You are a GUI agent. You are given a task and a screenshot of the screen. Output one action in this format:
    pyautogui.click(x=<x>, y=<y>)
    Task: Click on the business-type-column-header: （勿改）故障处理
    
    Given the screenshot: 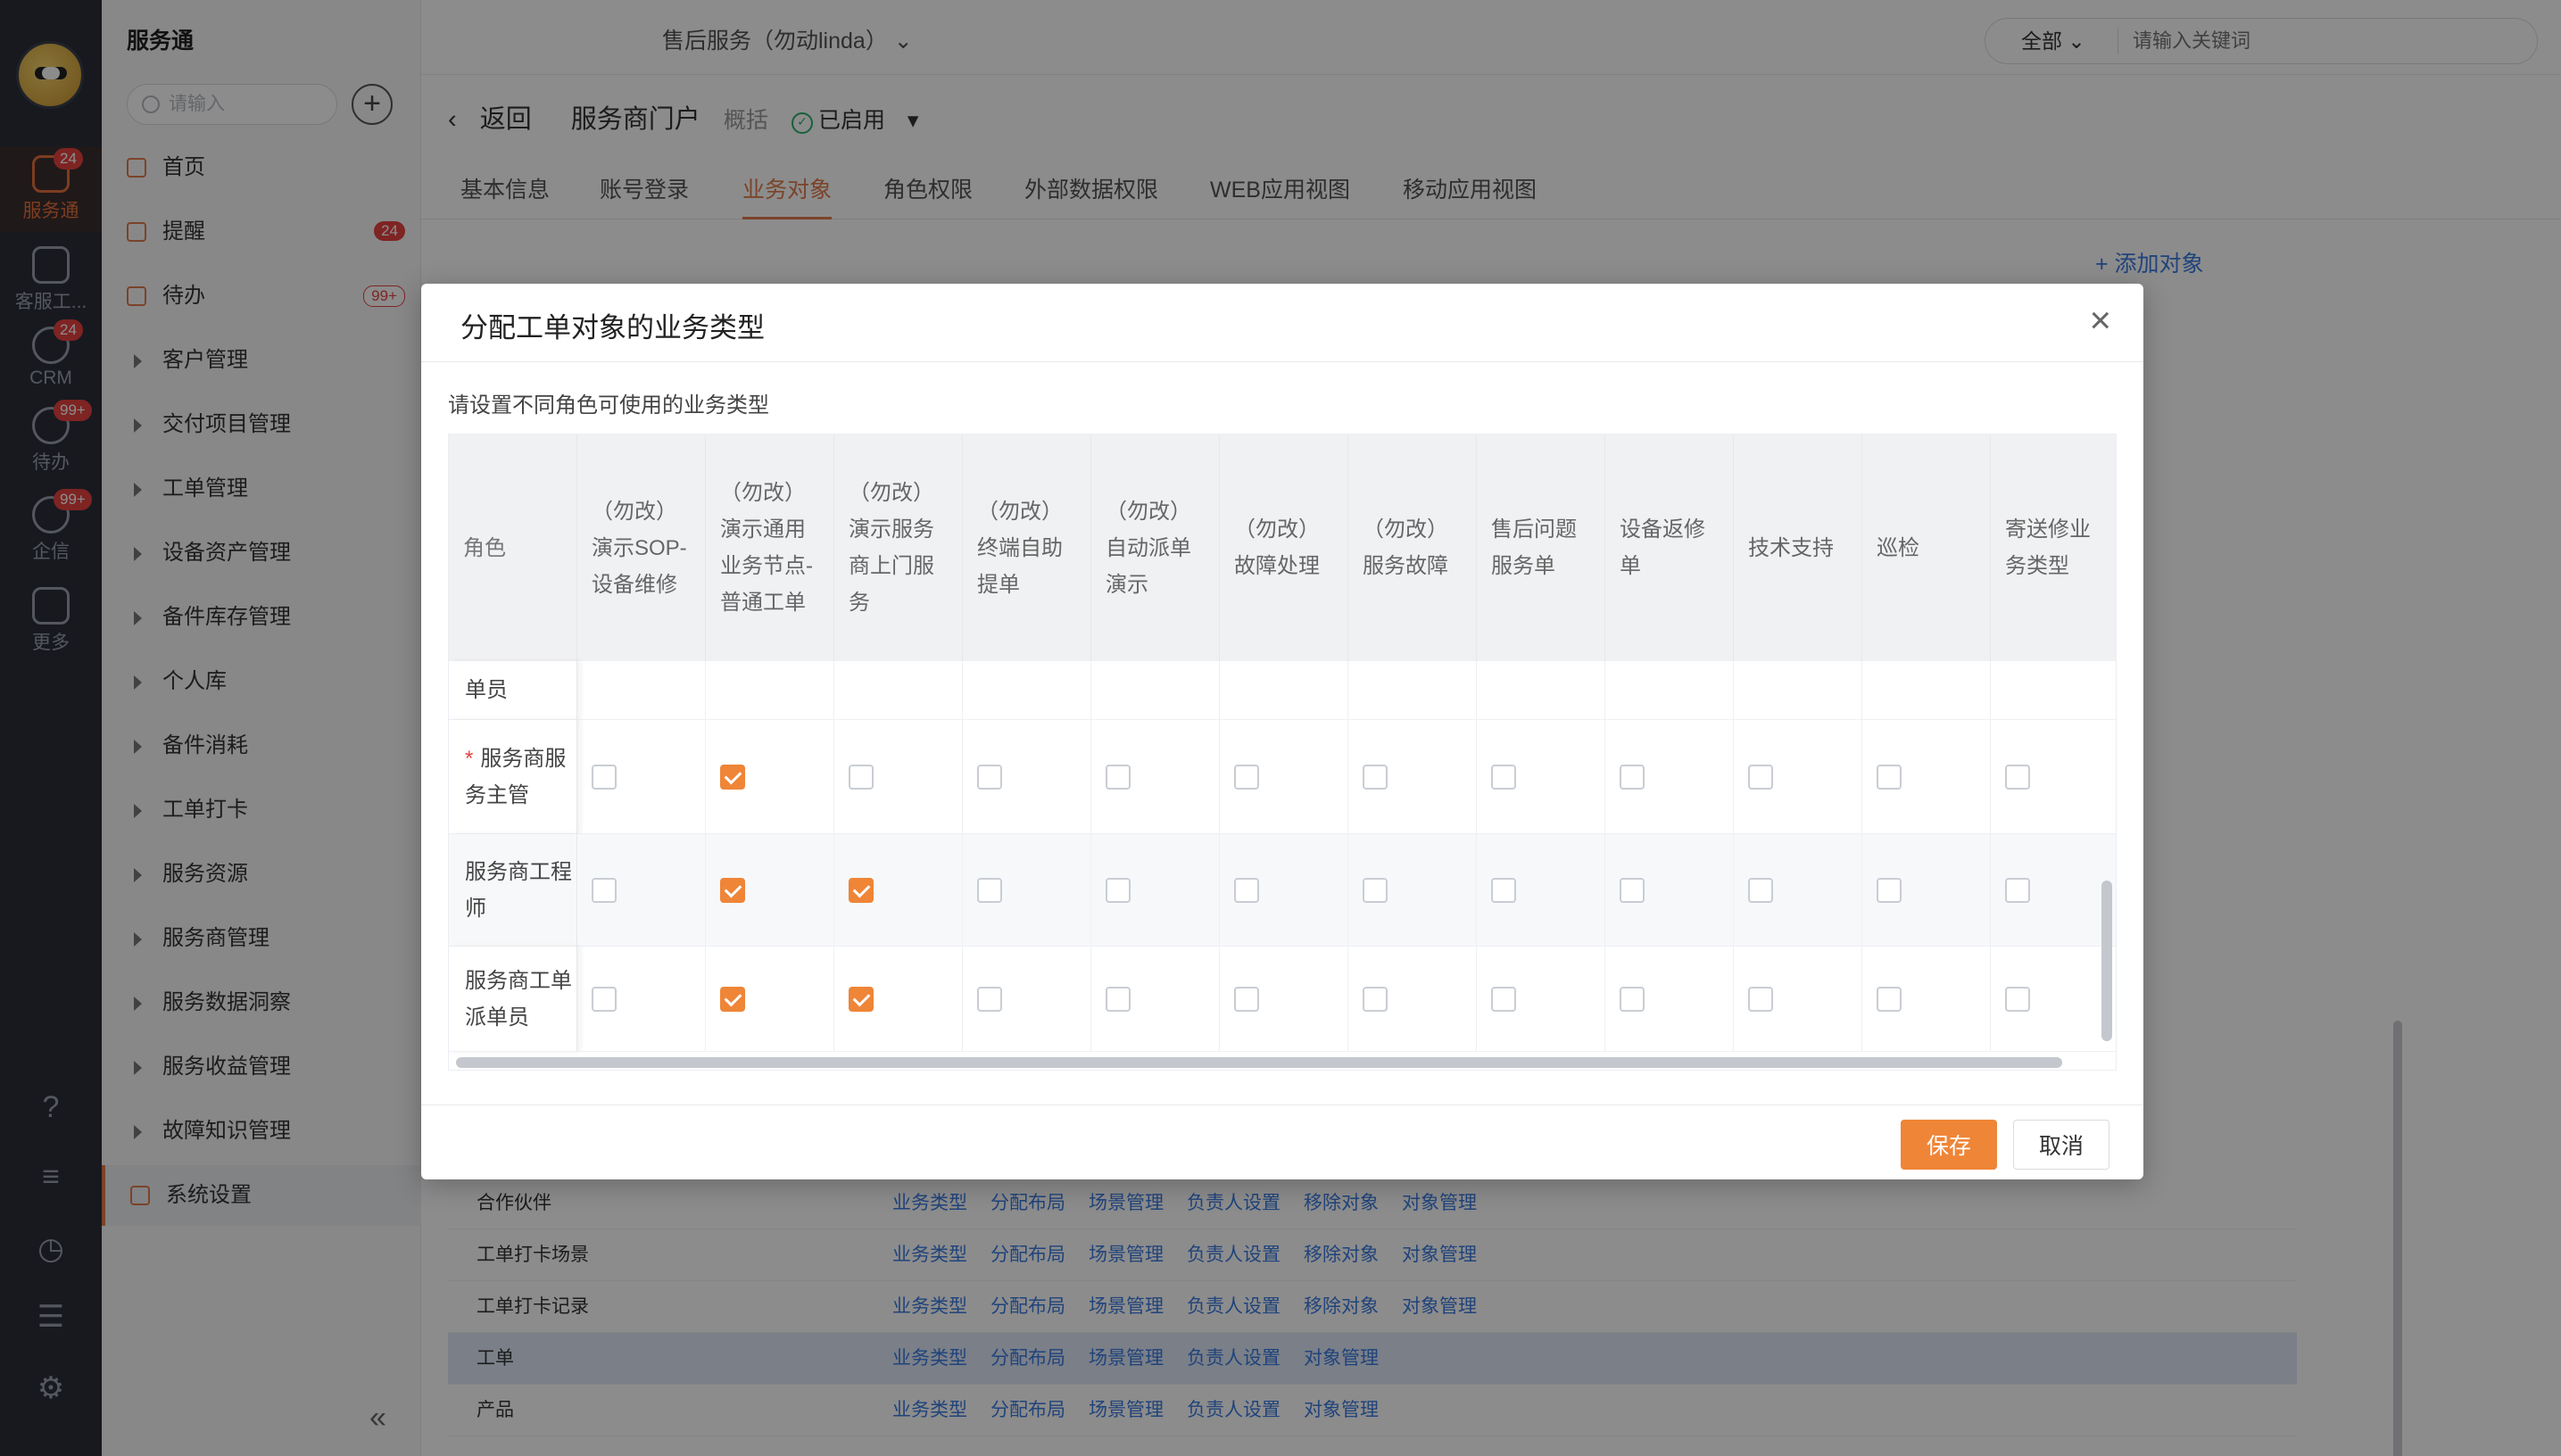 What is the action you would take?
    pyautogui.click(x=1284, y=547)
    